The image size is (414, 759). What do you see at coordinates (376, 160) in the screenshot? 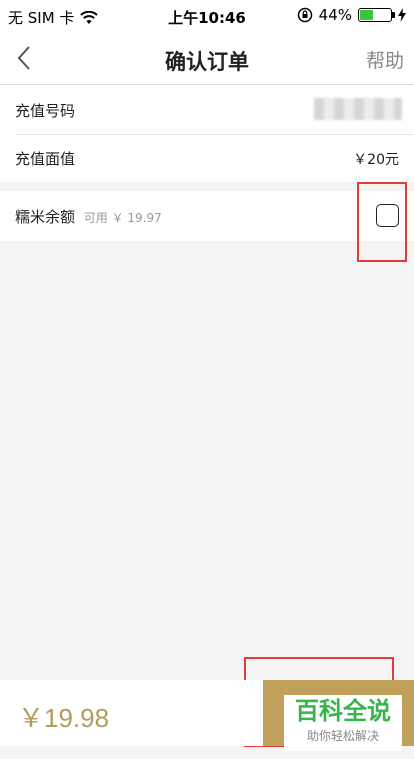
I see `recharge-amount-value: ￥20元` at bounding box center [376, 160].